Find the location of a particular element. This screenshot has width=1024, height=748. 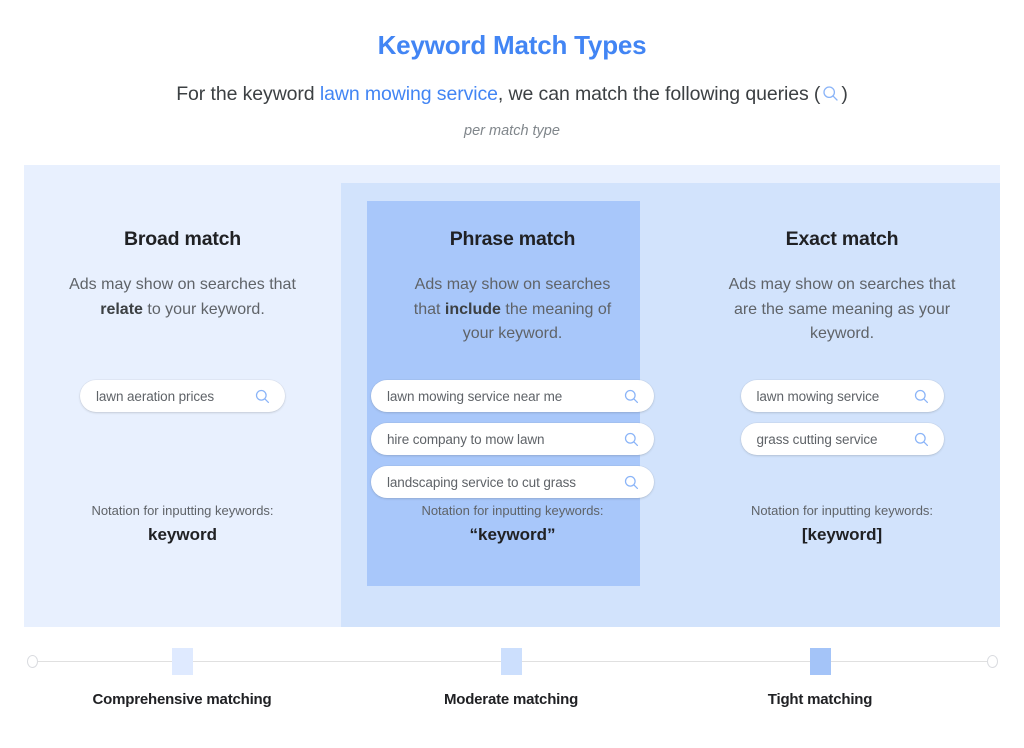

notation-value: [keyword] is located at coordinates (842, 534).